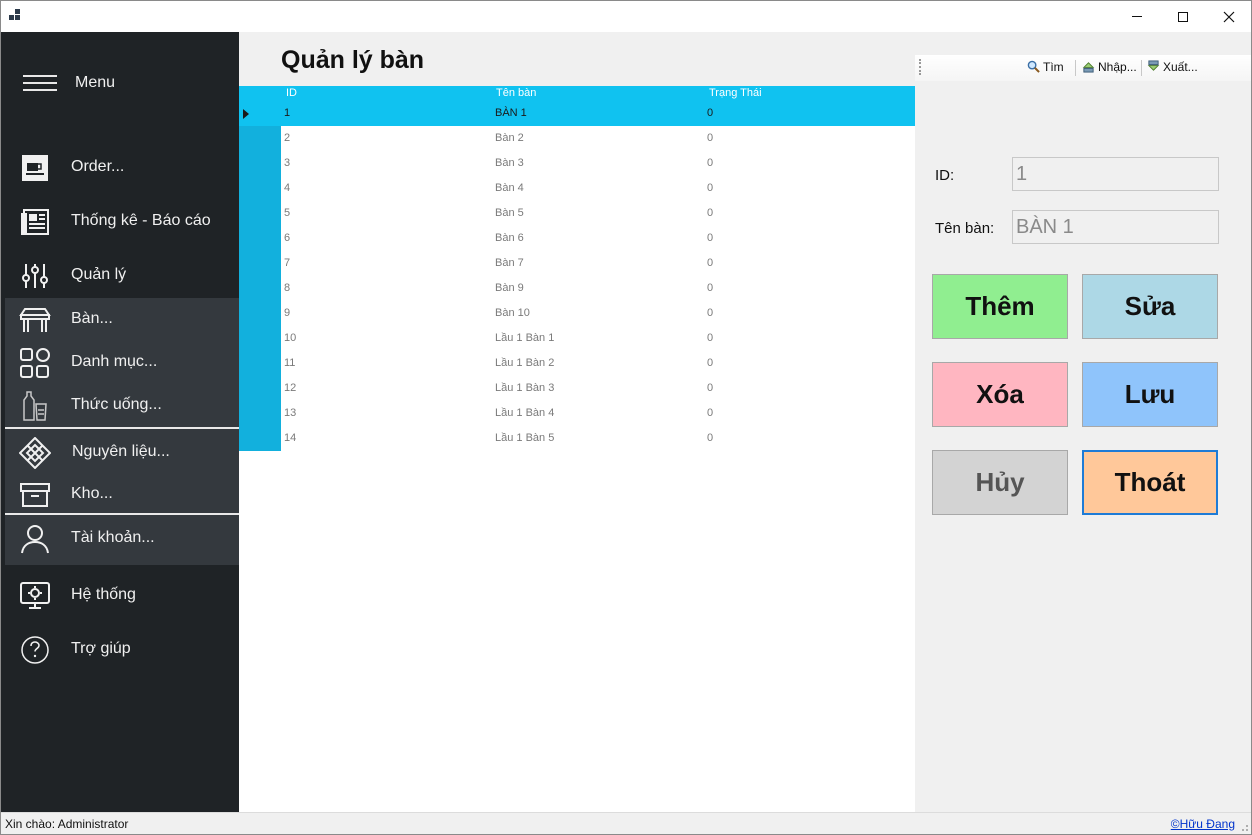 The width and height of the screenshot is (1252, 835). Describe the element at coordinates (1183, 16) in the screenshot. I see `maximize-button` at that location.